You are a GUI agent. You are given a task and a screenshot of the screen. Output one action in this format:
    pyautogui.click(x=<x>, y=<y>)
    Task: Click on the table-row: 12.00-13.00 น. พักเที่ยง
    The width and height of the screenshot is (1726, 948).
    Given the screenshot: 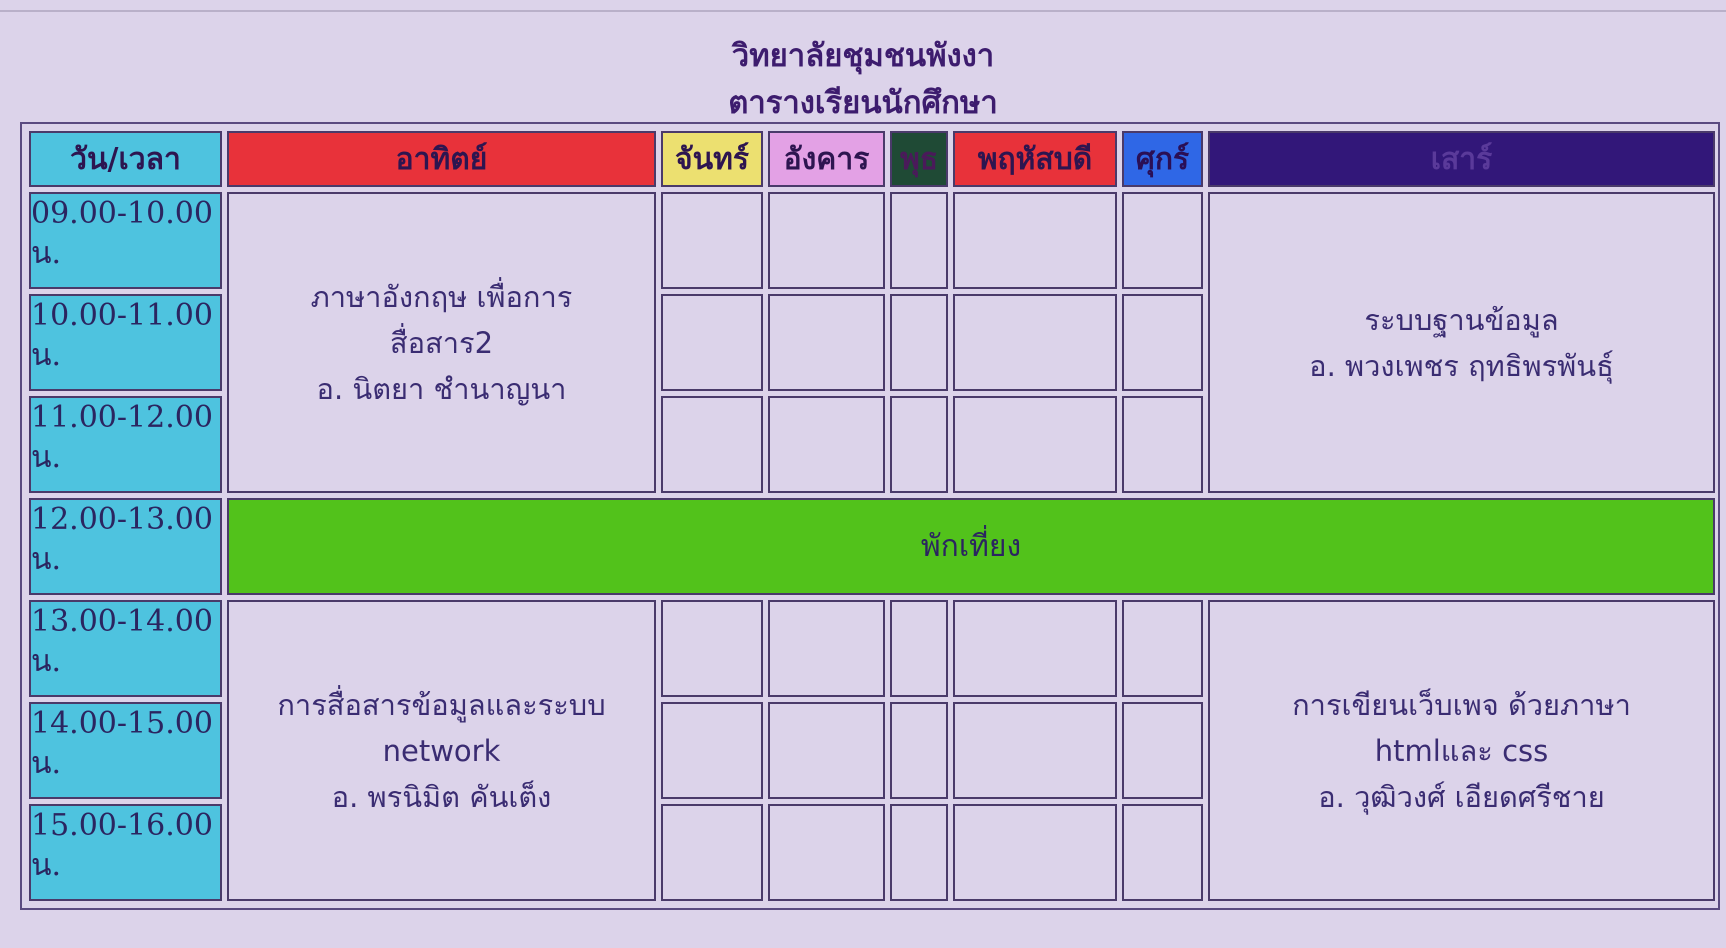 What is the action you would take?
    pyautogui.click(x=872, y=546)
    